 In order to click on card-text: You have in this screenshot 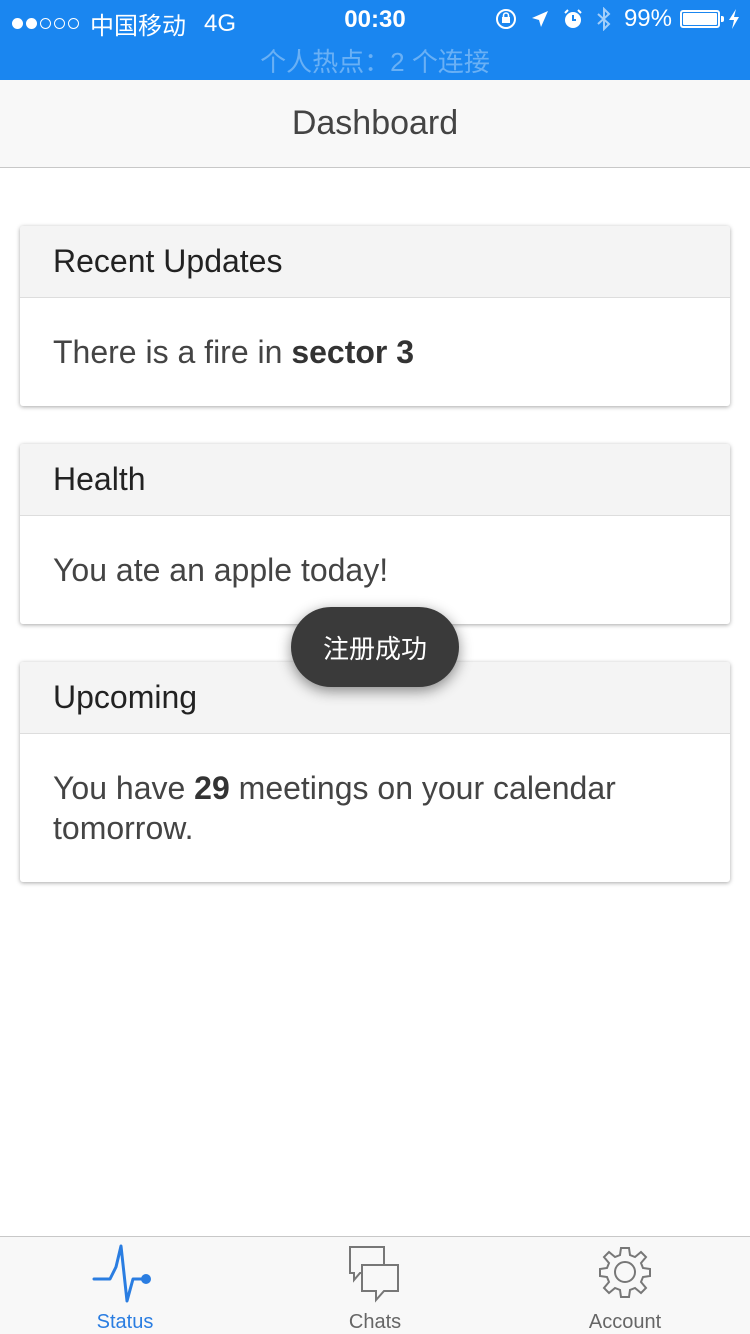, I will do `click(124, 788)`.